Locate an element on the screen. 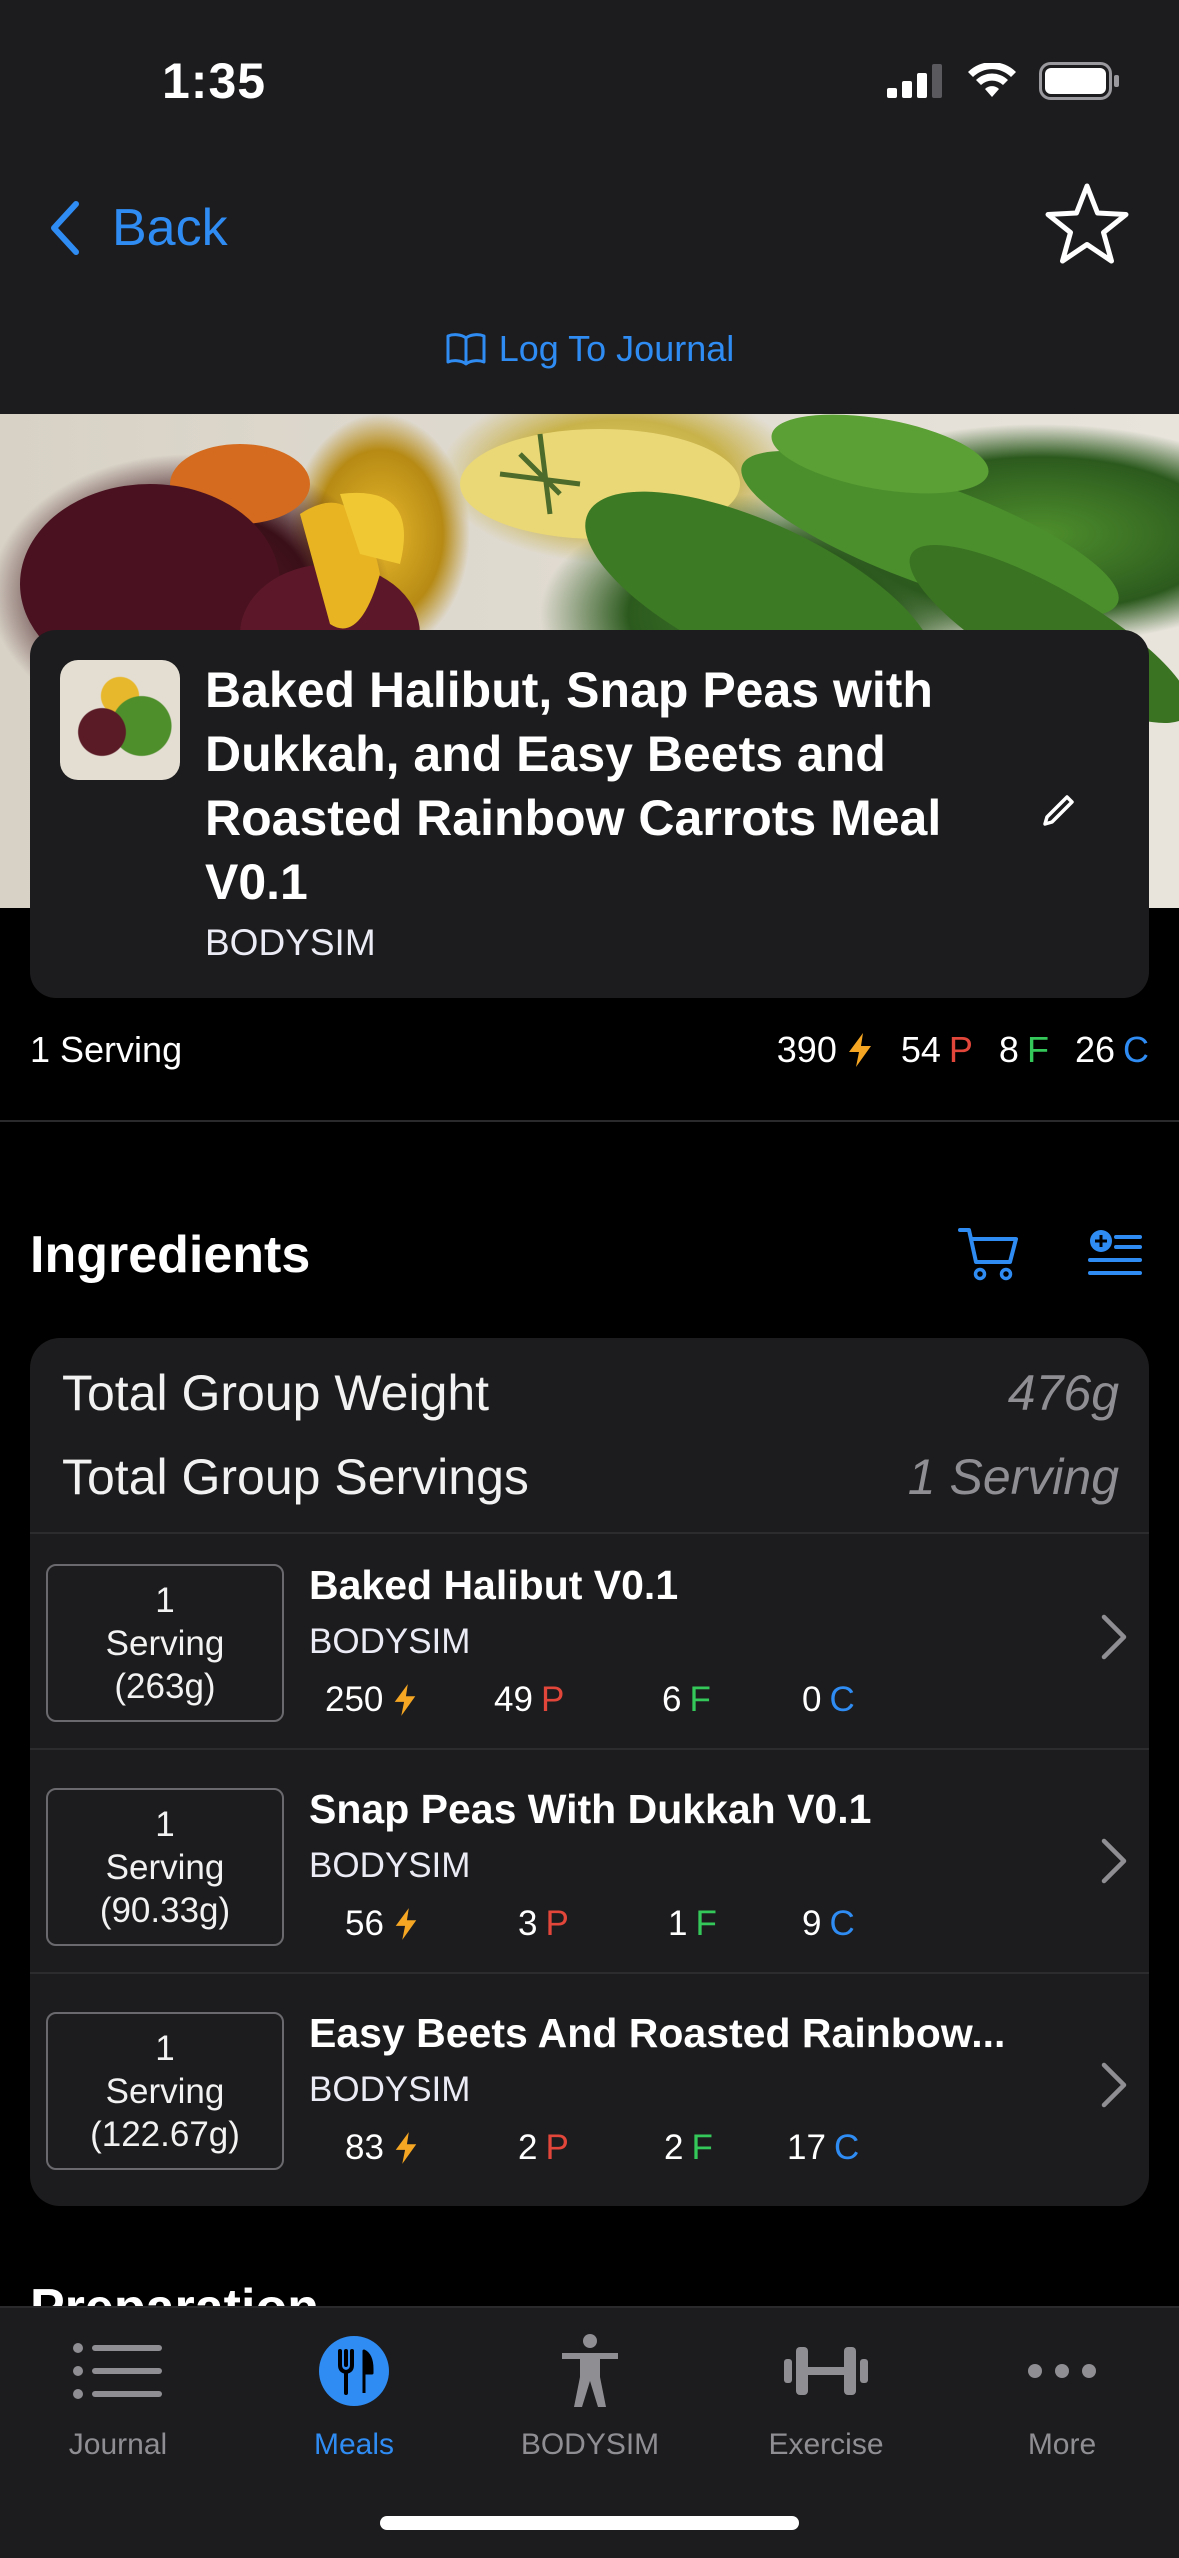  pencil-icon is located at coordinates (1058, 810).